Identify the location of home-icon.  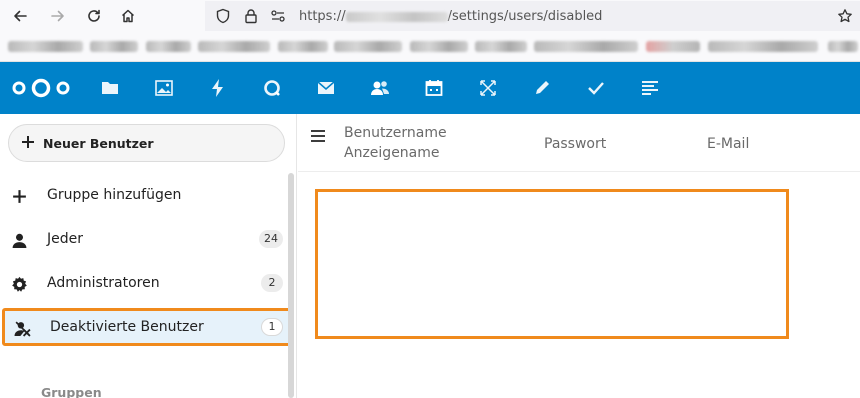
(128, 16).